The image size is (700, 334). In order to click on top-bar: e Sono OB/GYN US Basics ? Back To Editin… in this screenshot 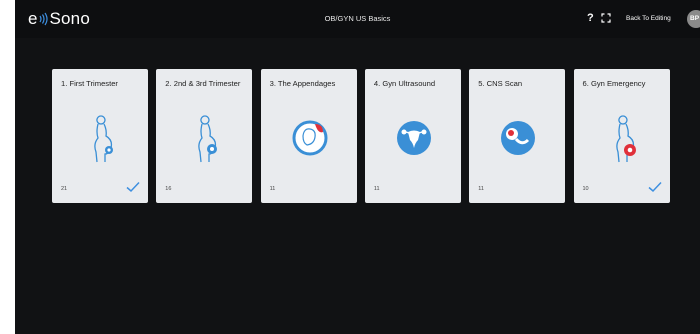, I will do `click(357, 19)`.